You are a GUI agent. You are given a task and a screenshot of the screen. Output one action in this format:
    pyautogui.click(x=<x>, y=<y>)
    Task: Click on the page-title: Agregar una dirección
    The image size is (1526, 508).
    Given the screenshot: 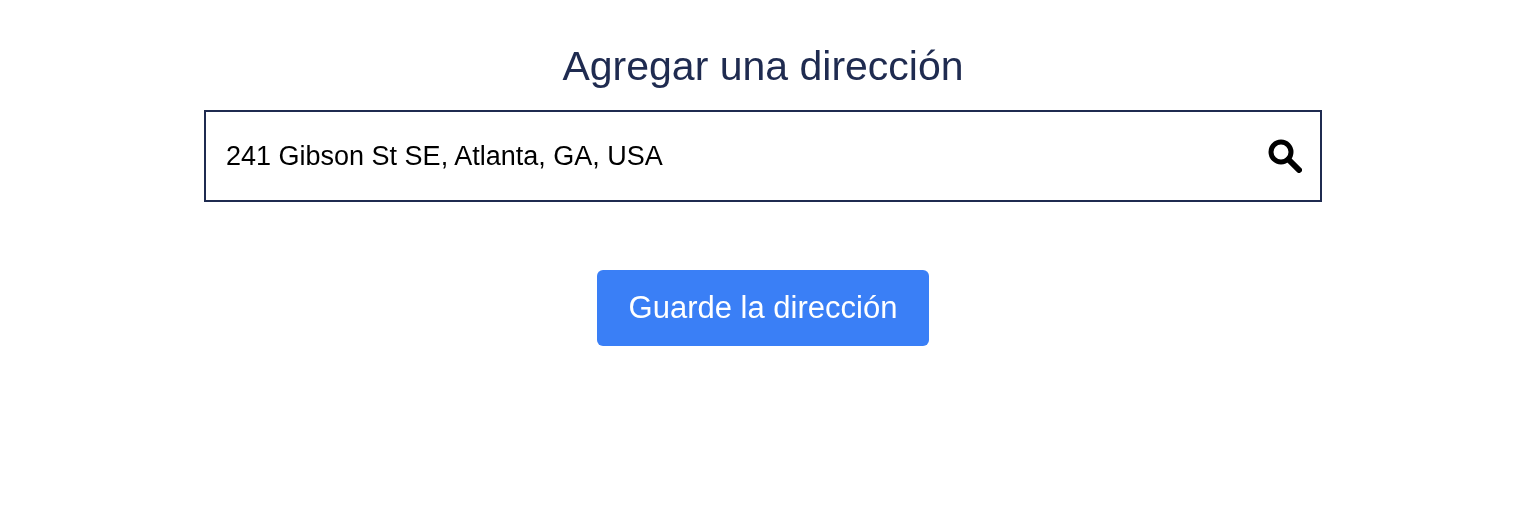 What is the action you would take?
    pyautogui.click(x=763, y=66)
    